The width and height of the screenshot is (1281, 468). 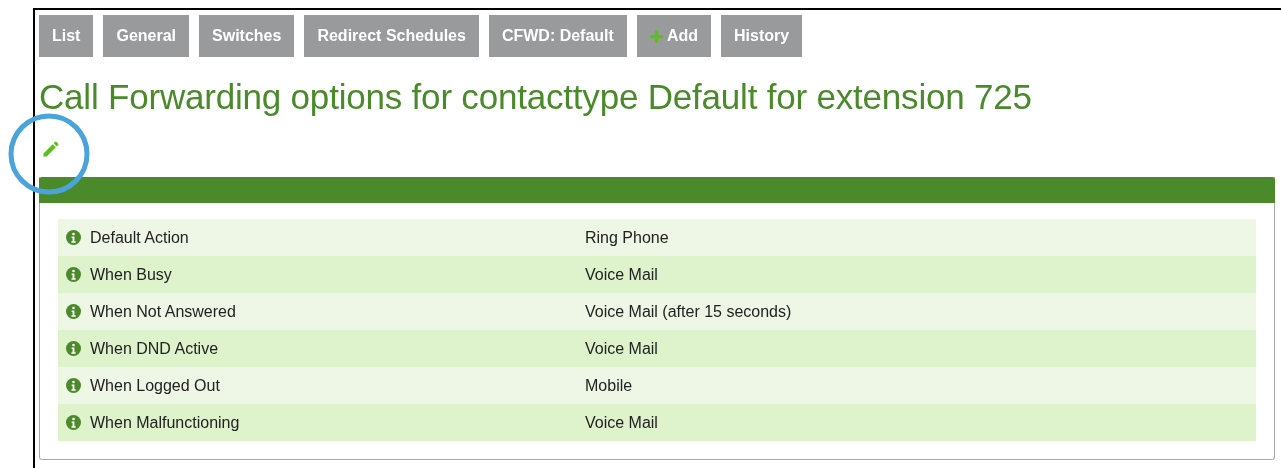 What do you see at coordinates (131, 274) in the screenshot?
I see `table-cell: When Busy` at bounding box center [131, 274].